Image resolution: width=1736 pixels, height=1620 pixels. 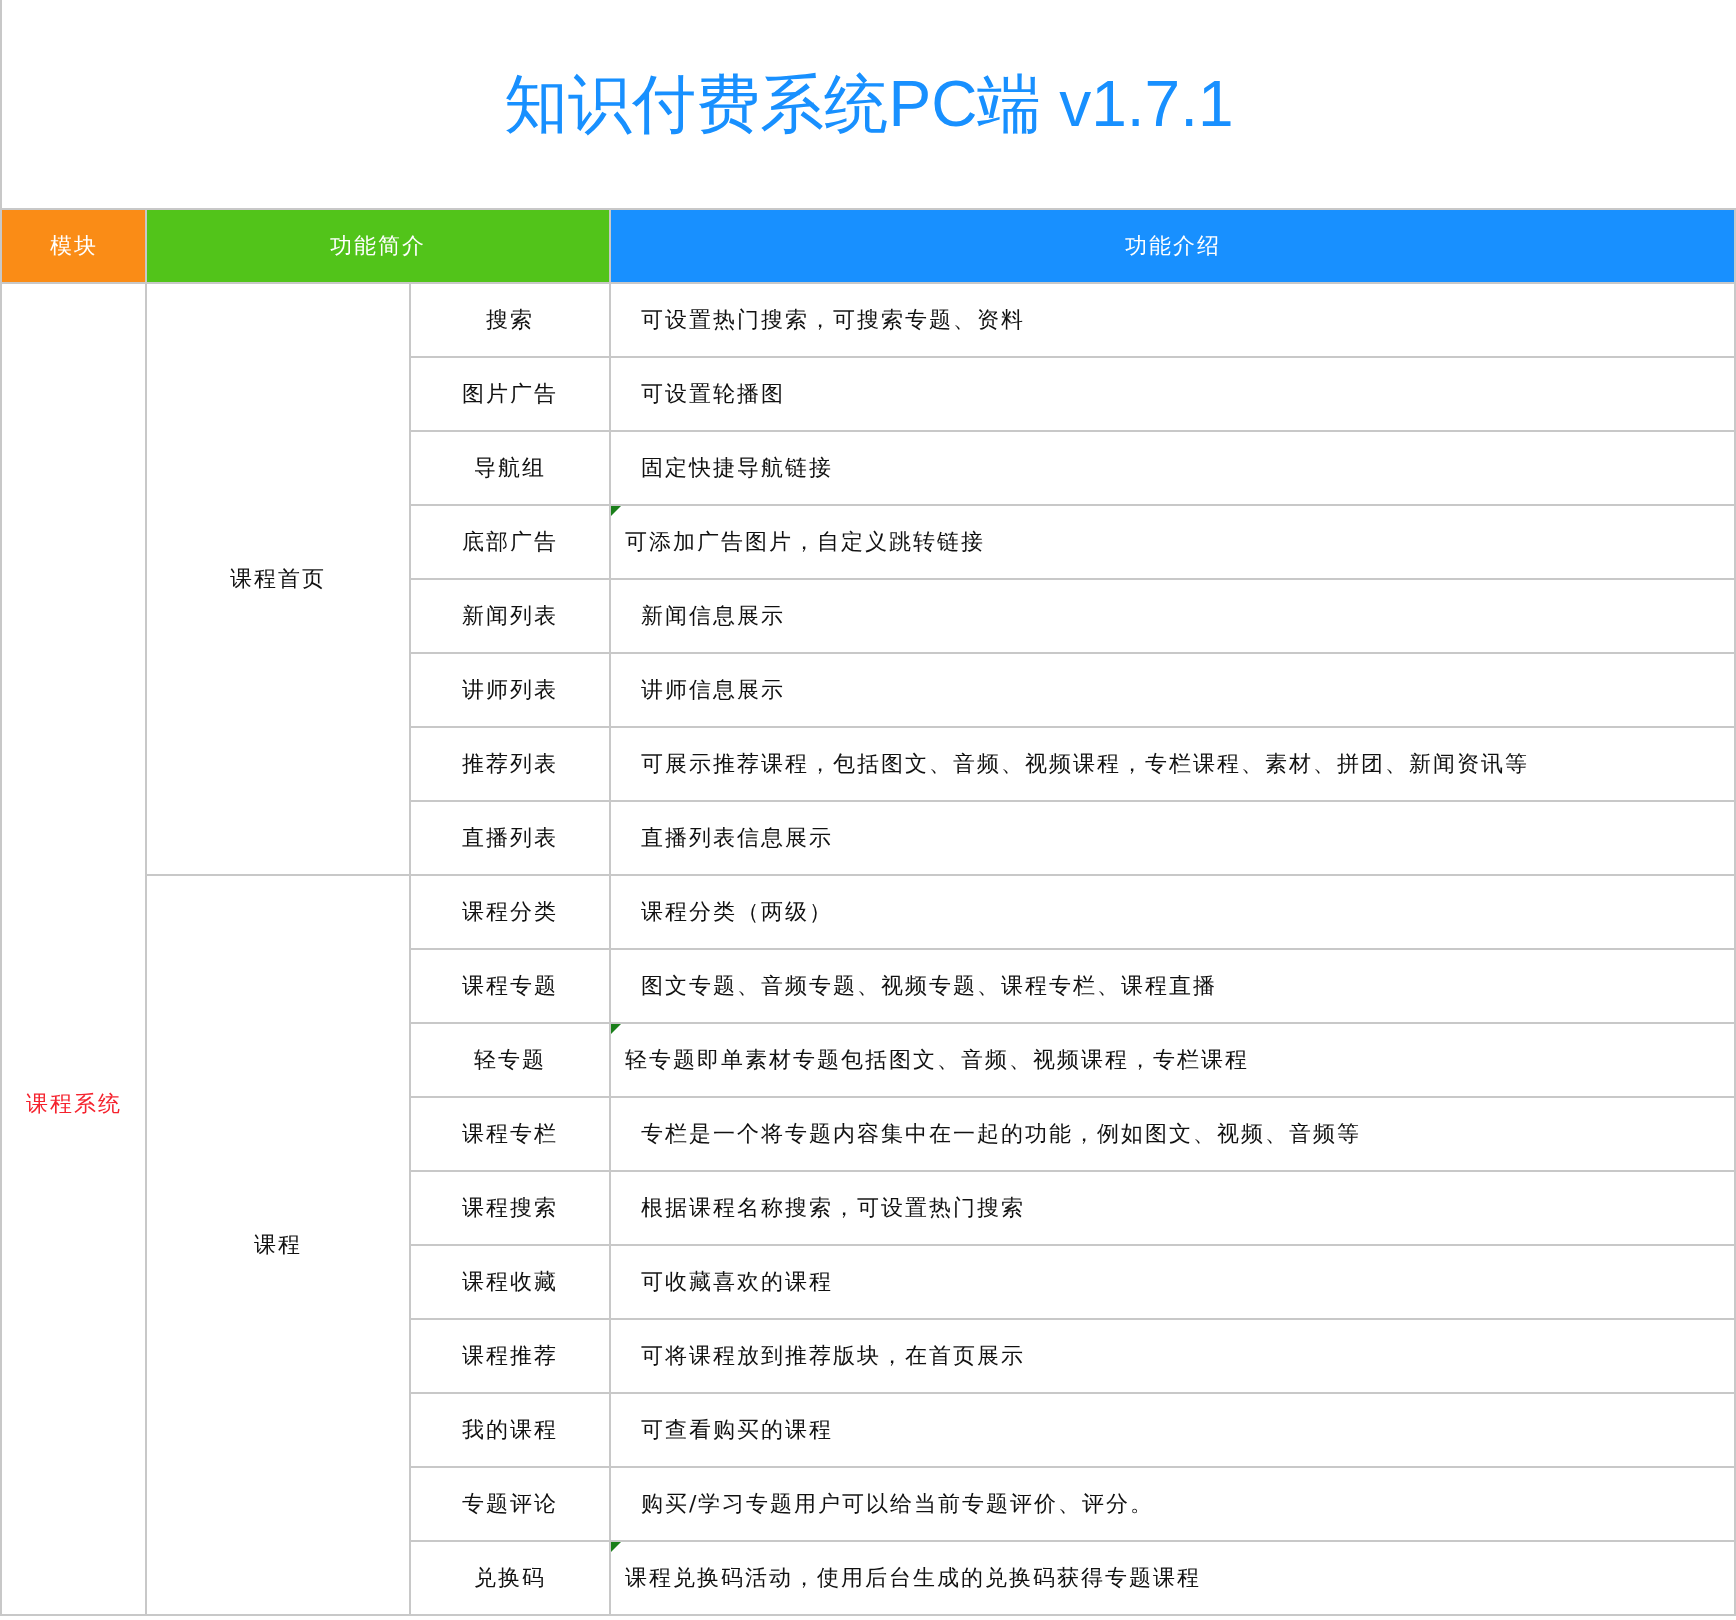 I want to click on feature-name: 新闻列表, so click(x=510, y=616).